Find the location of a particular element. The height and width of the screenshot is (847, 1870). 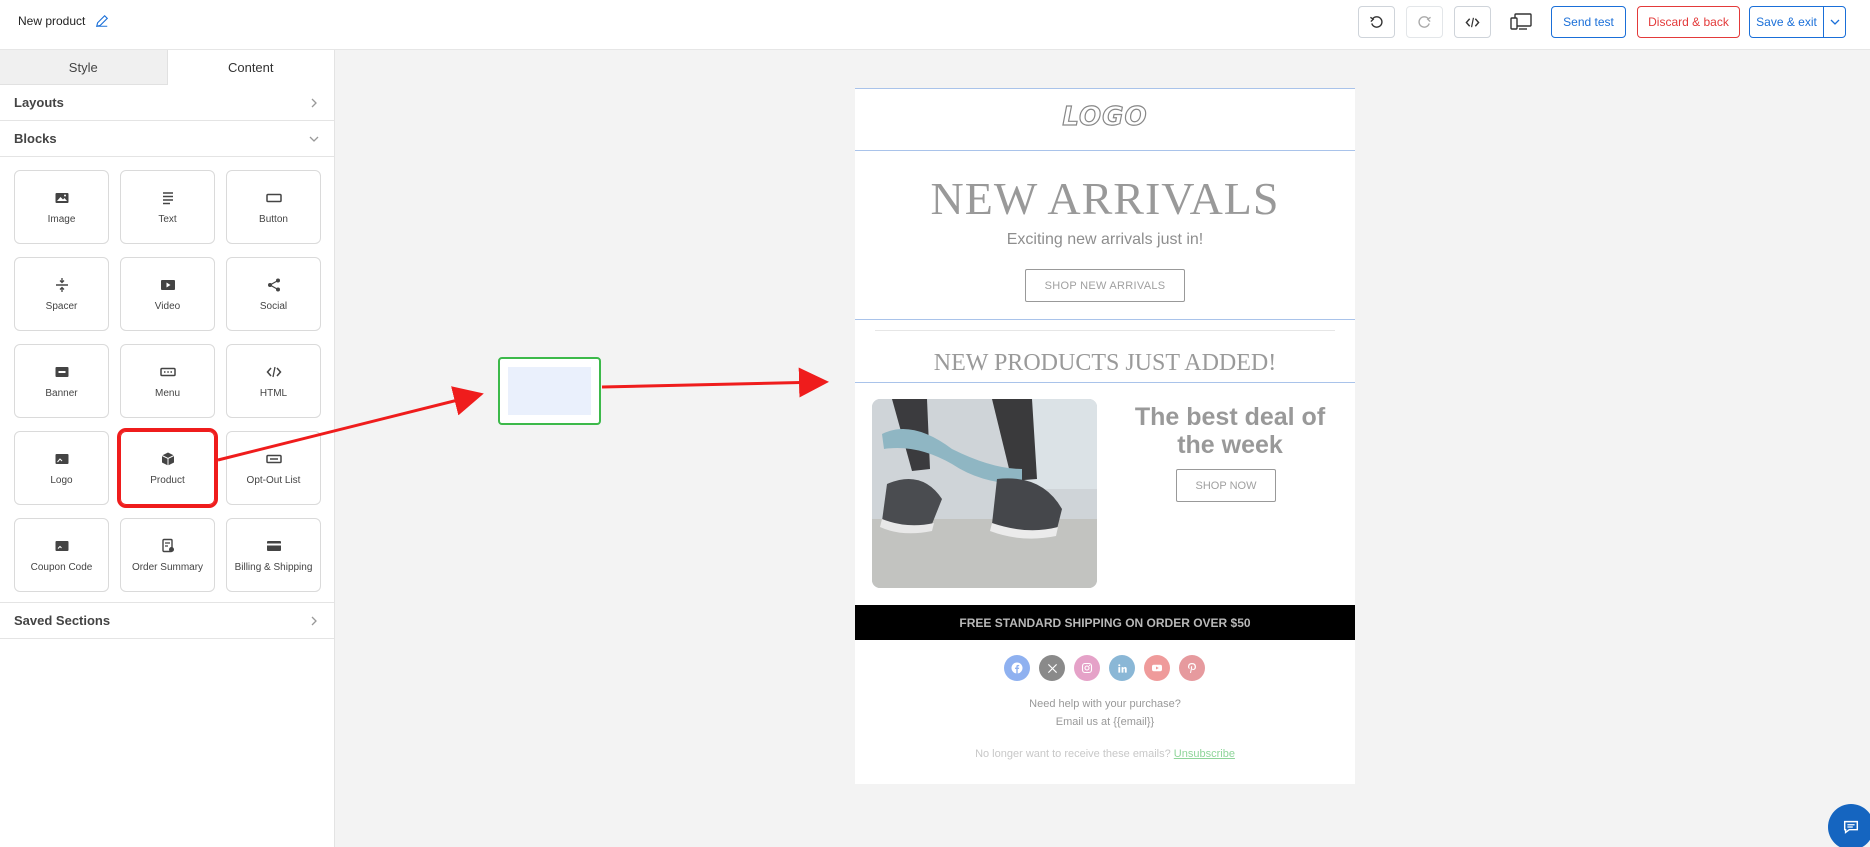

chat-icon is located at coordinates (1851, 827).